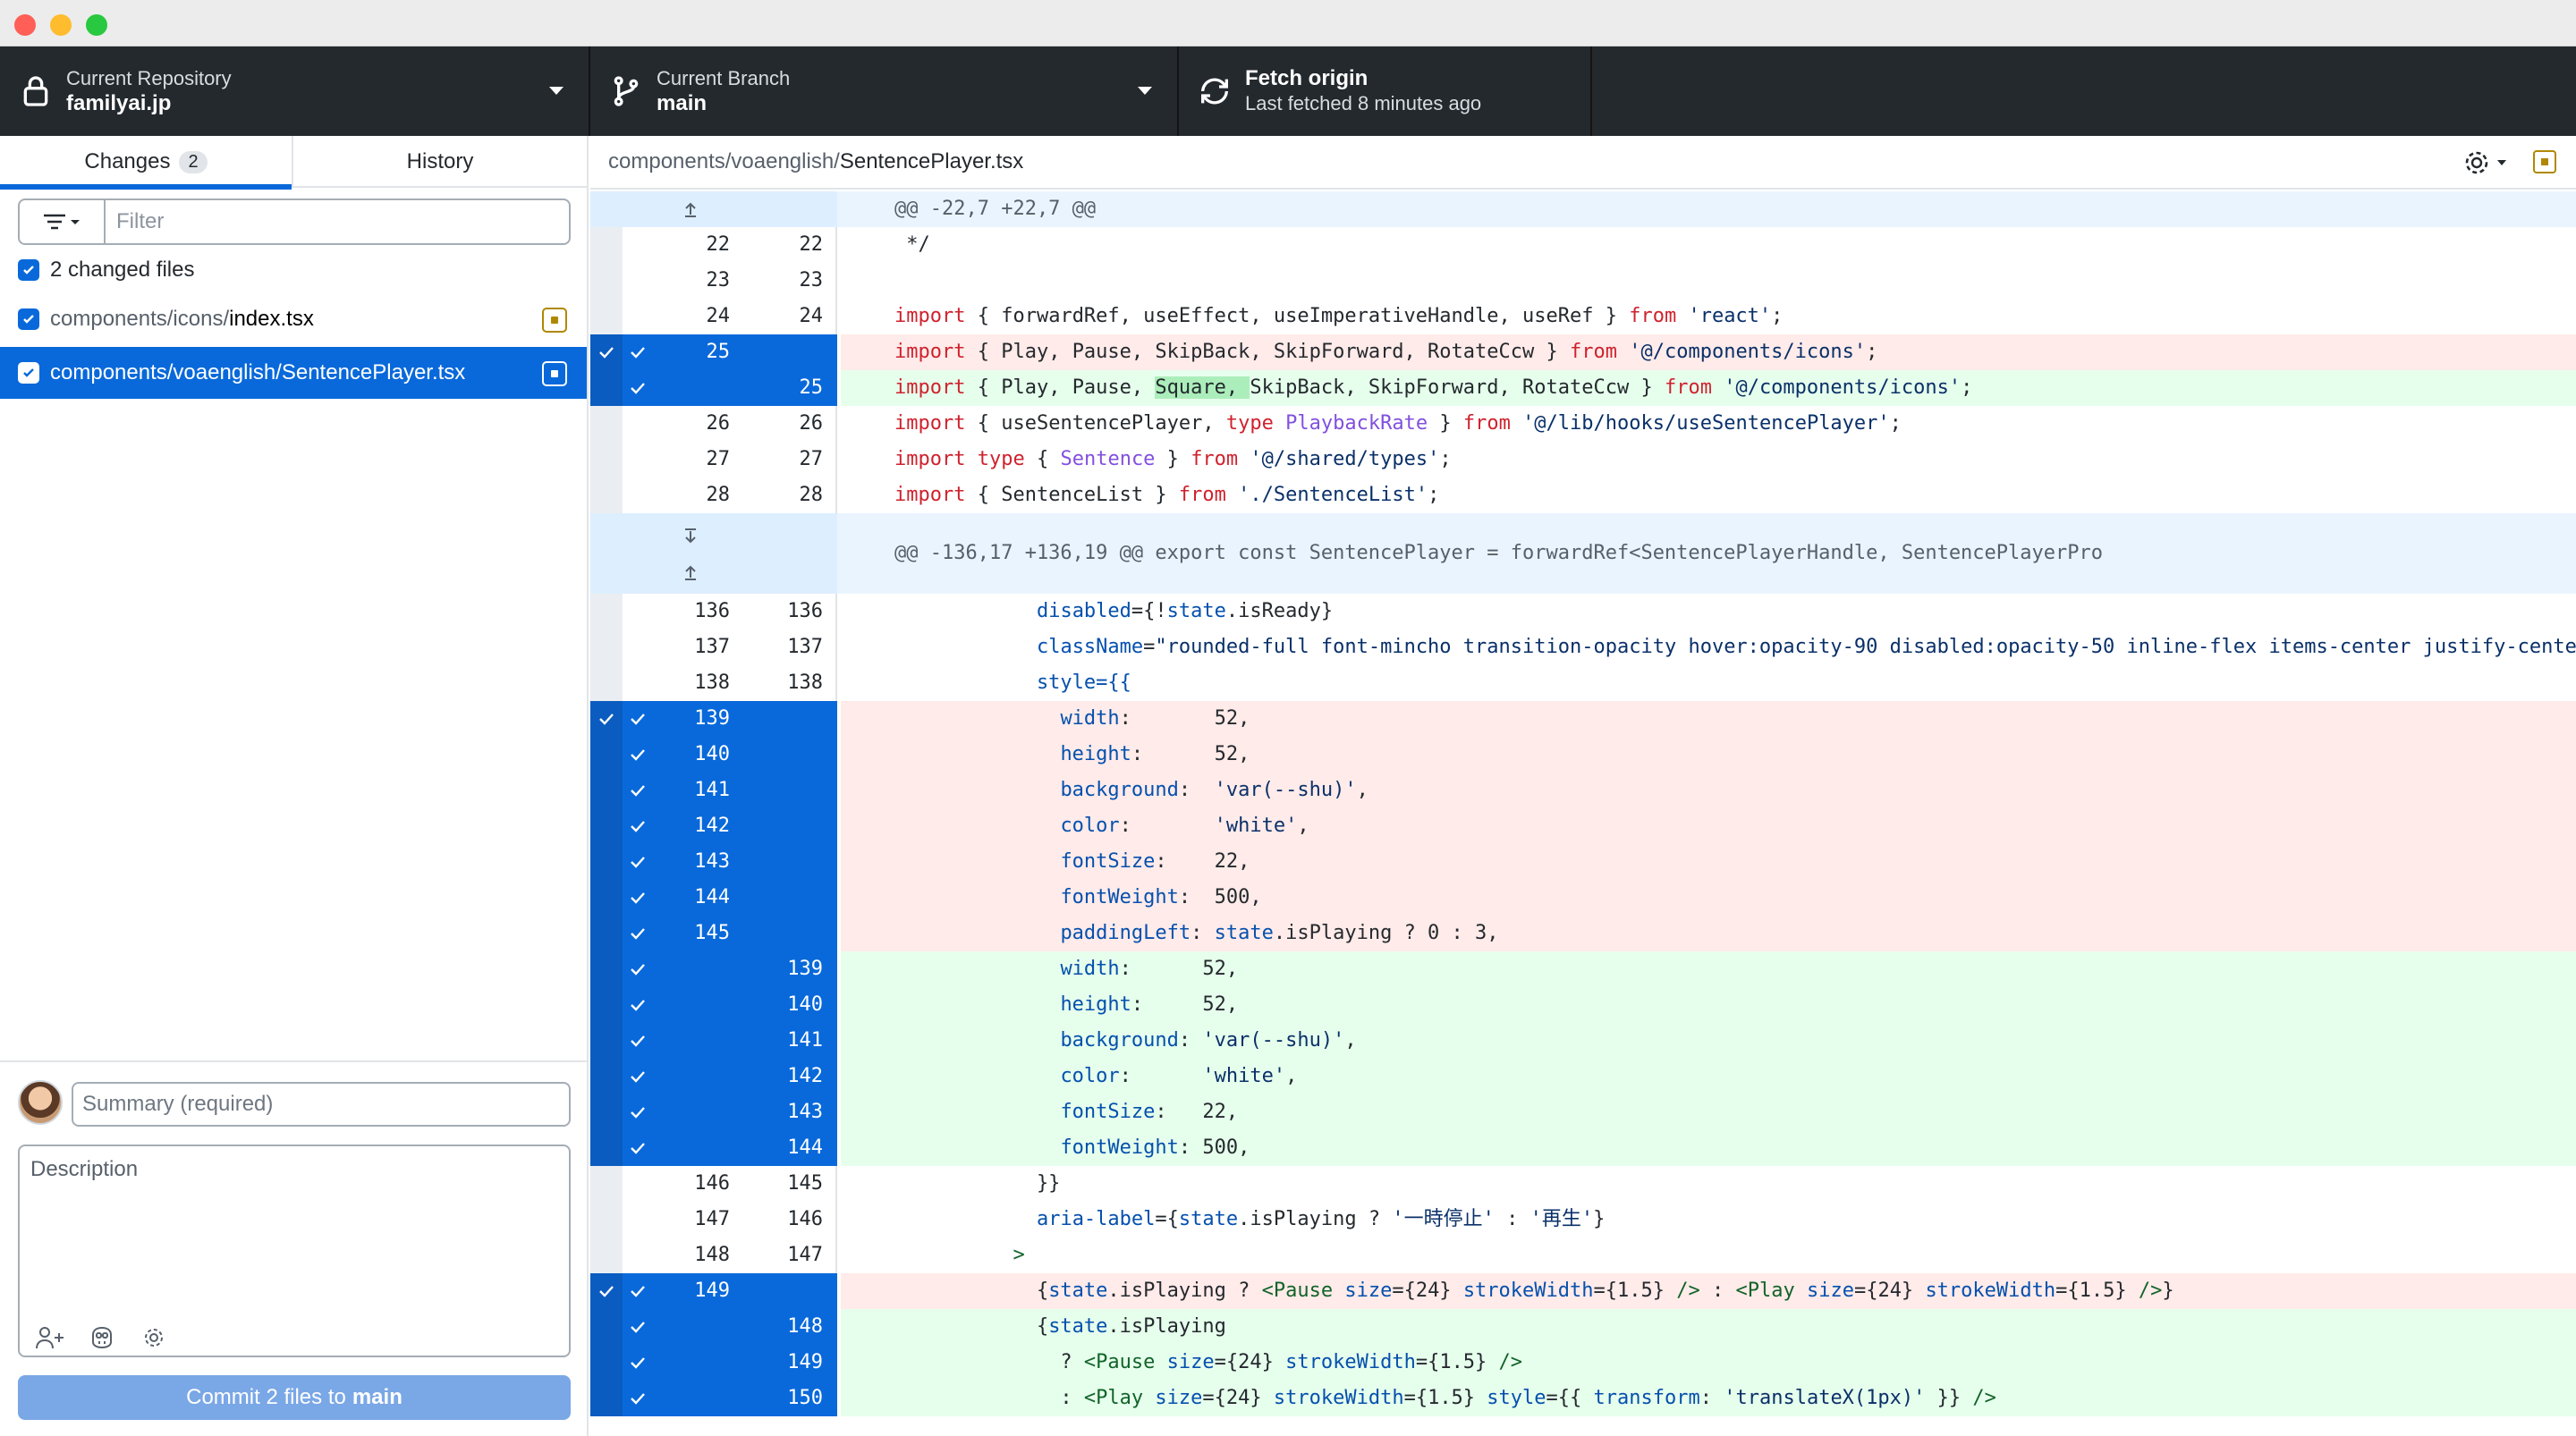 The width and height of the screenshot is (2576, 1436). What do you see at coordinates (687, 1219) in the screenshot?
I see `old-line-number: 147` at bounding box center [687, 1219].